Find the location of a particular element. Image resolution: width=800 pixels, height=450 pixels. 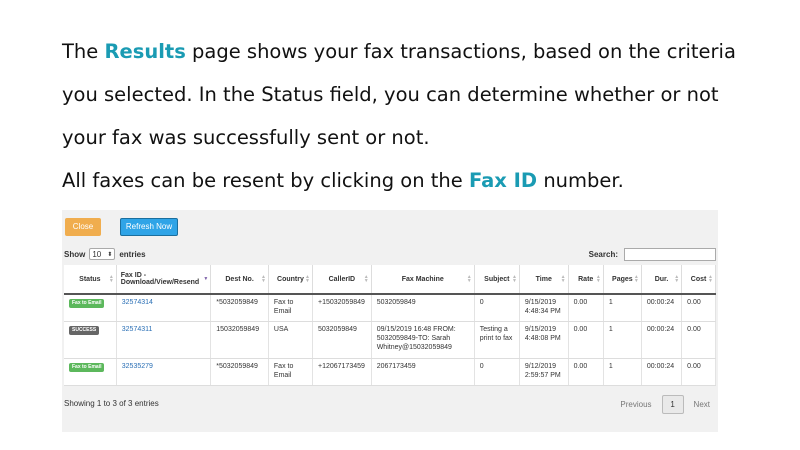

cell-fax-id: 32535279 is located at coordinates (164, 372).